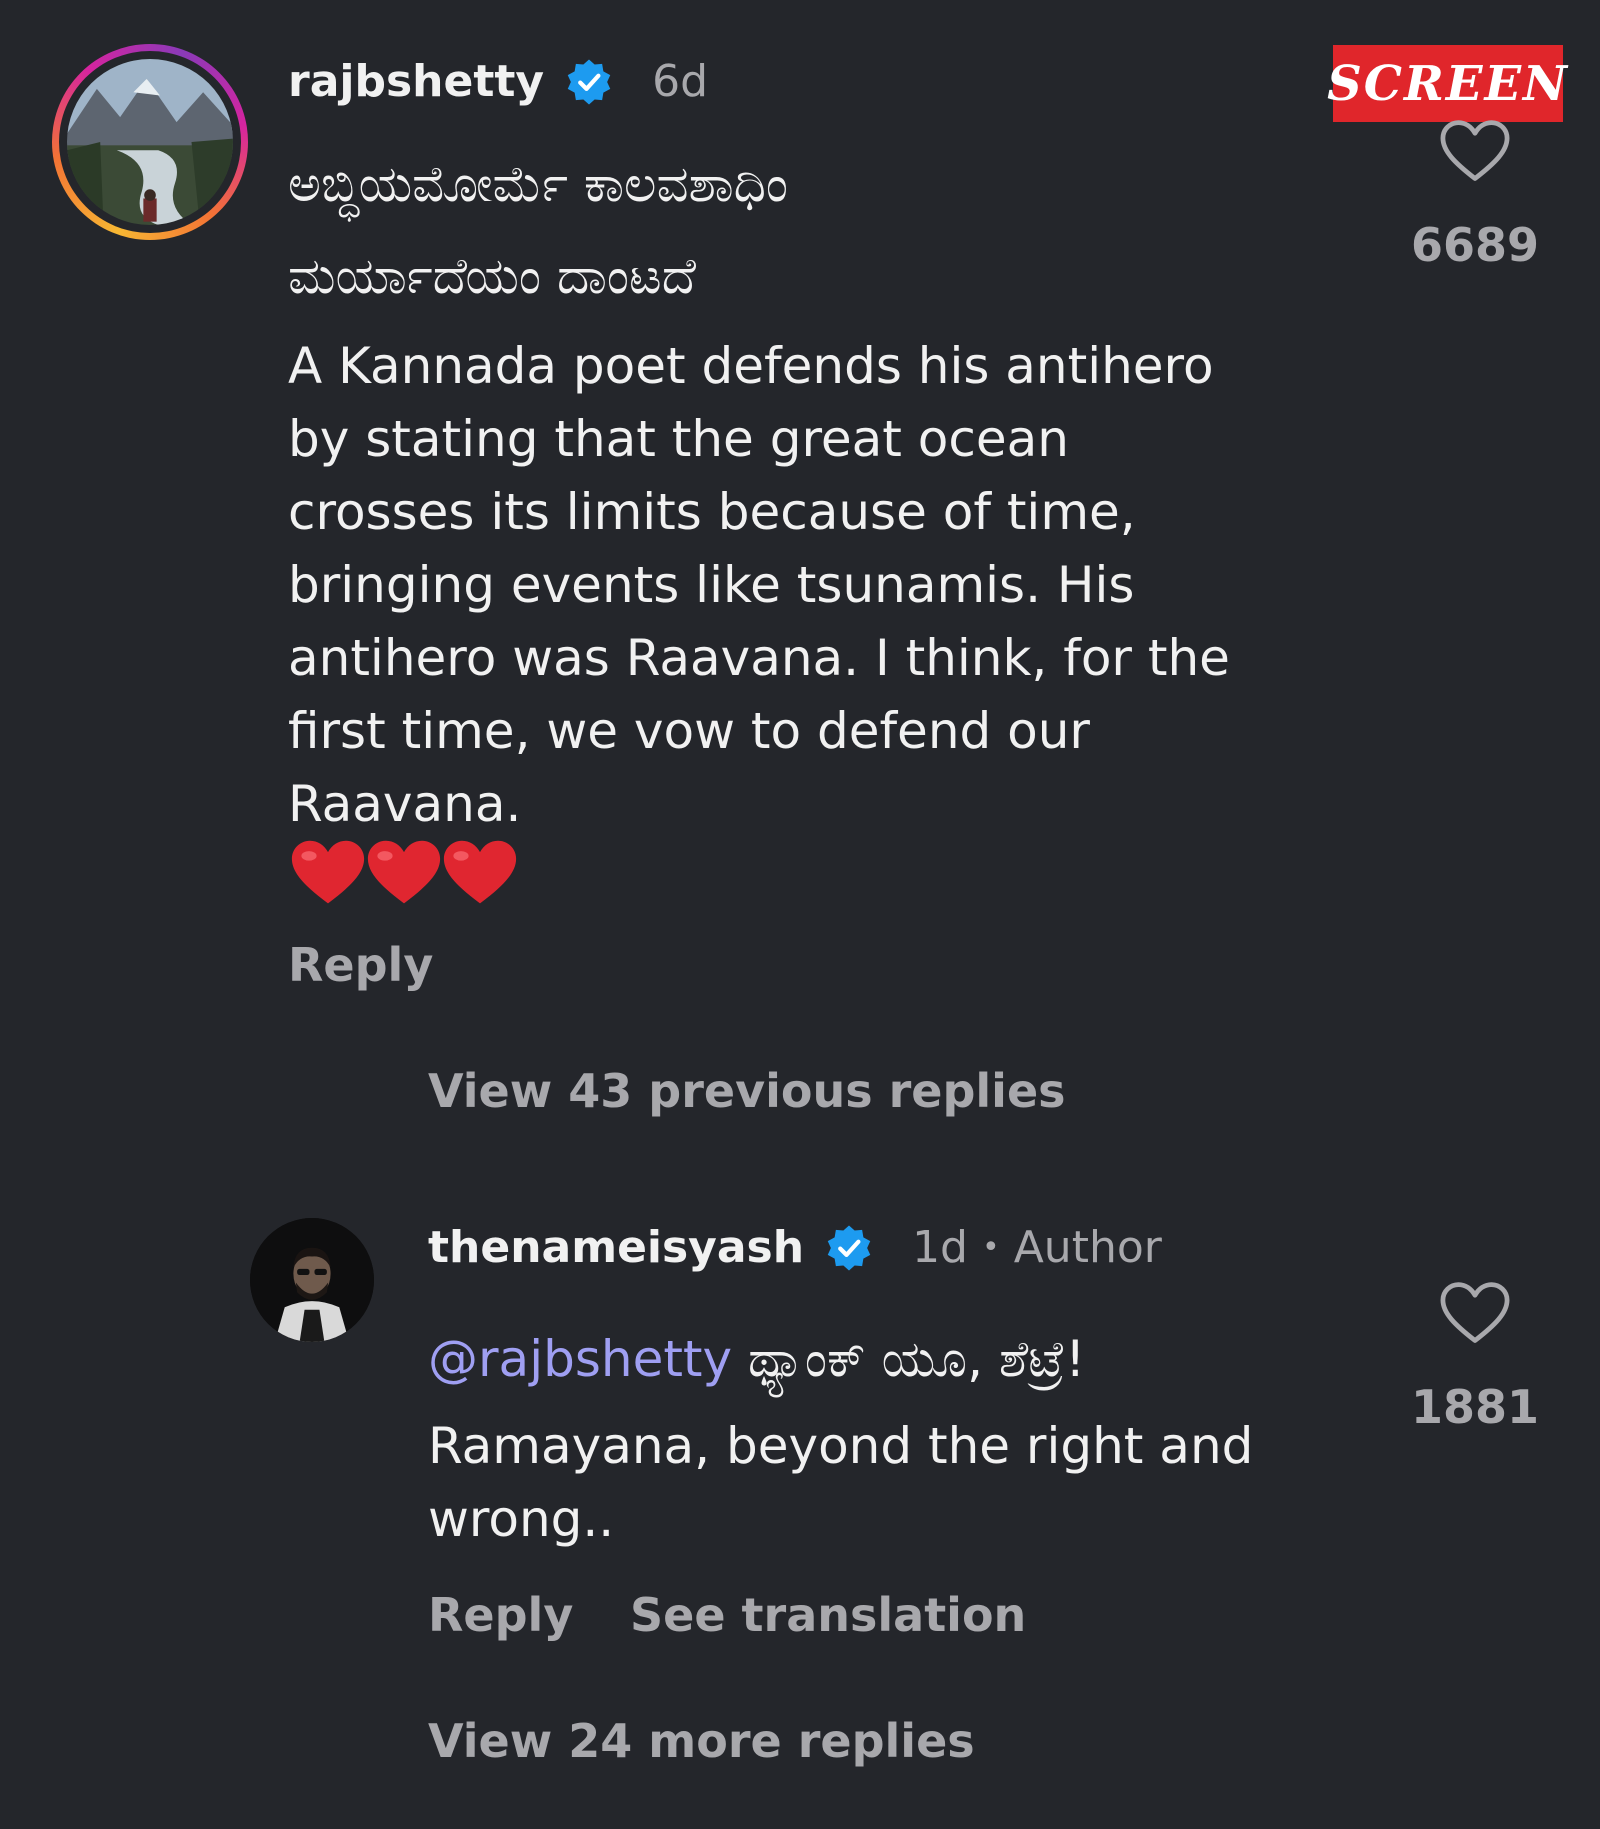  Describe the element at coordinates (841, 1446) in the screenshot. I see `reply-line: Ramayana, beyond the right and` at that location.